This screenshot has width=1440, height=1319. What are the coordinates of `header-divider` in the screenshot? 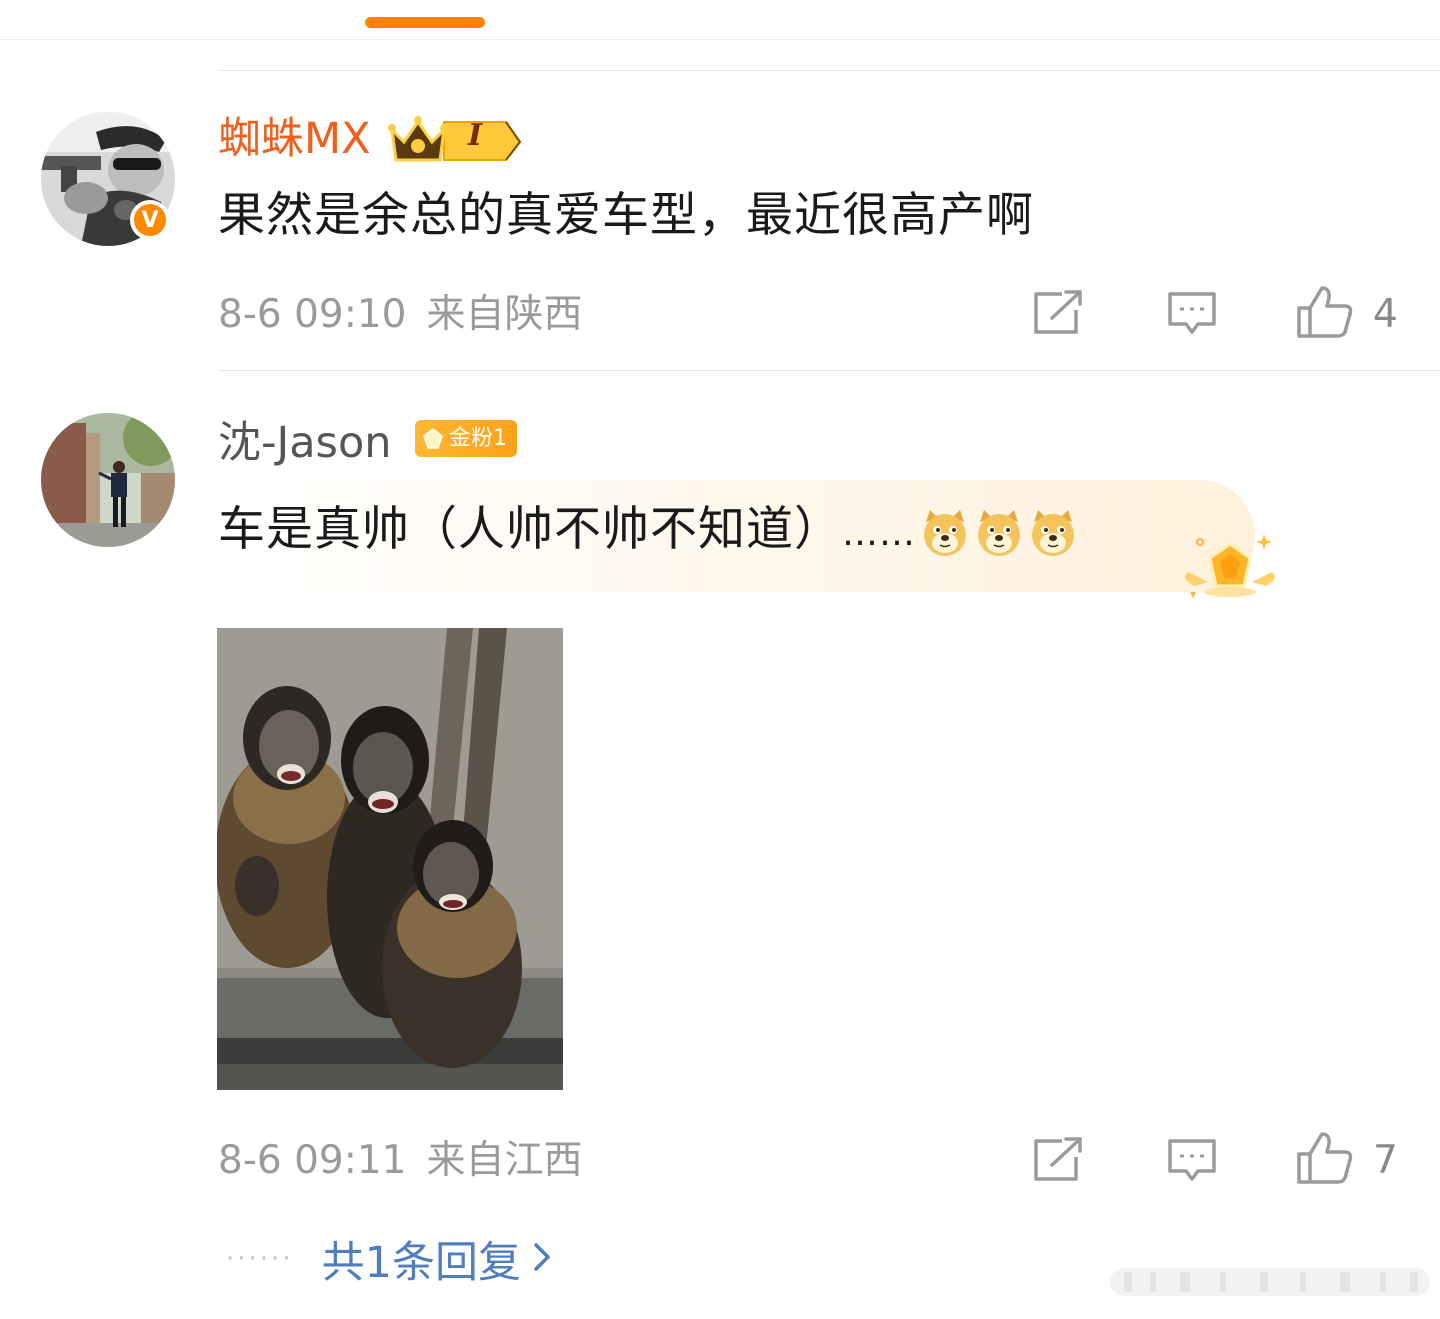 It's located at (720, 39).